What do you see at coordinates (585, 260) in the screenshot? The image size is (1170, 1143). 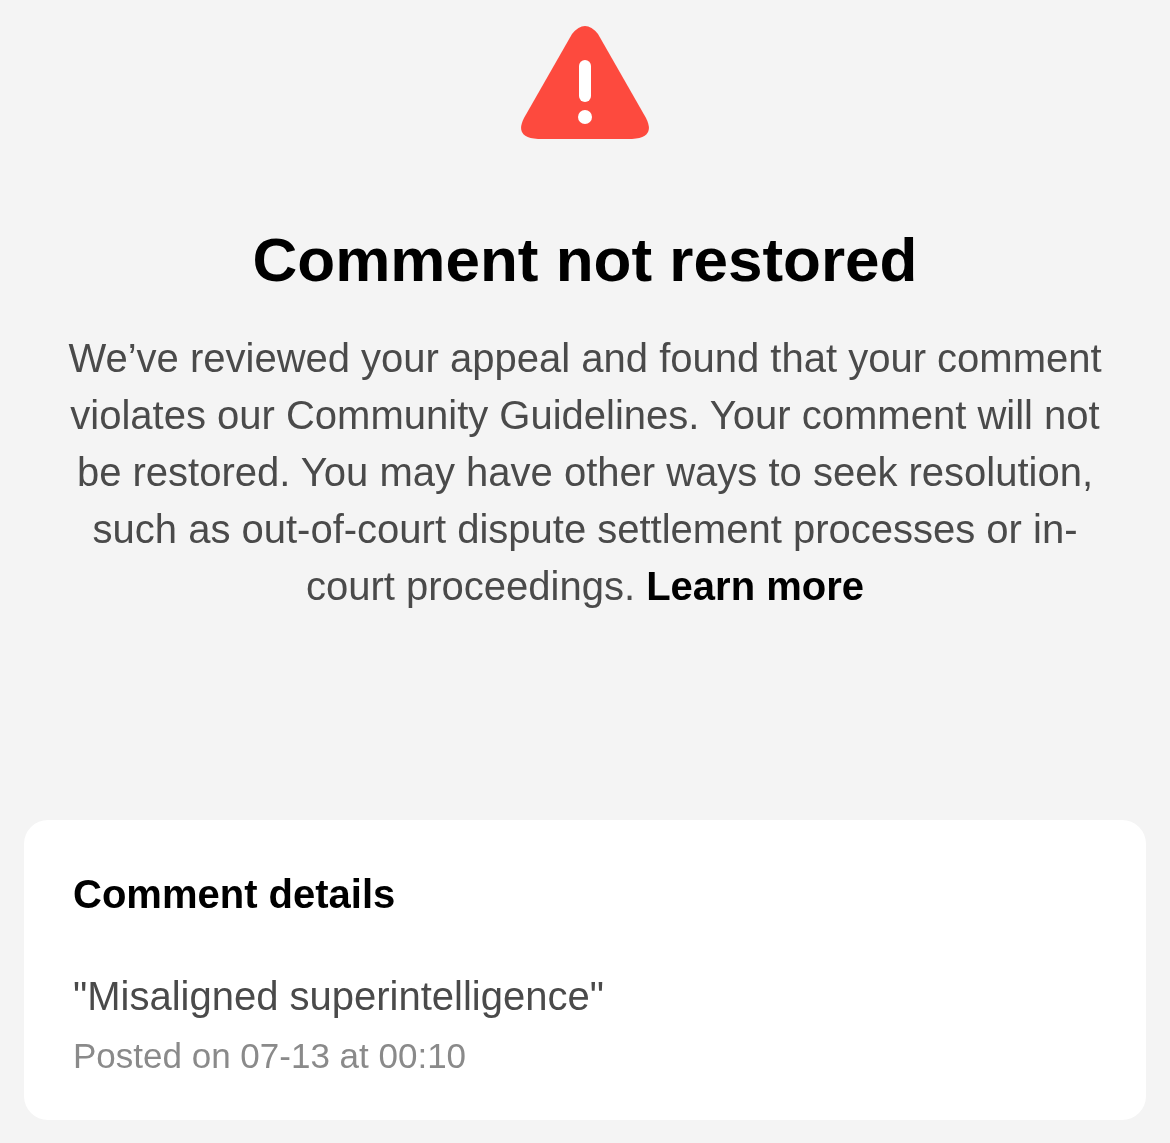 I see `alert-title: Comment not restored` at bounding box center [585, 260].